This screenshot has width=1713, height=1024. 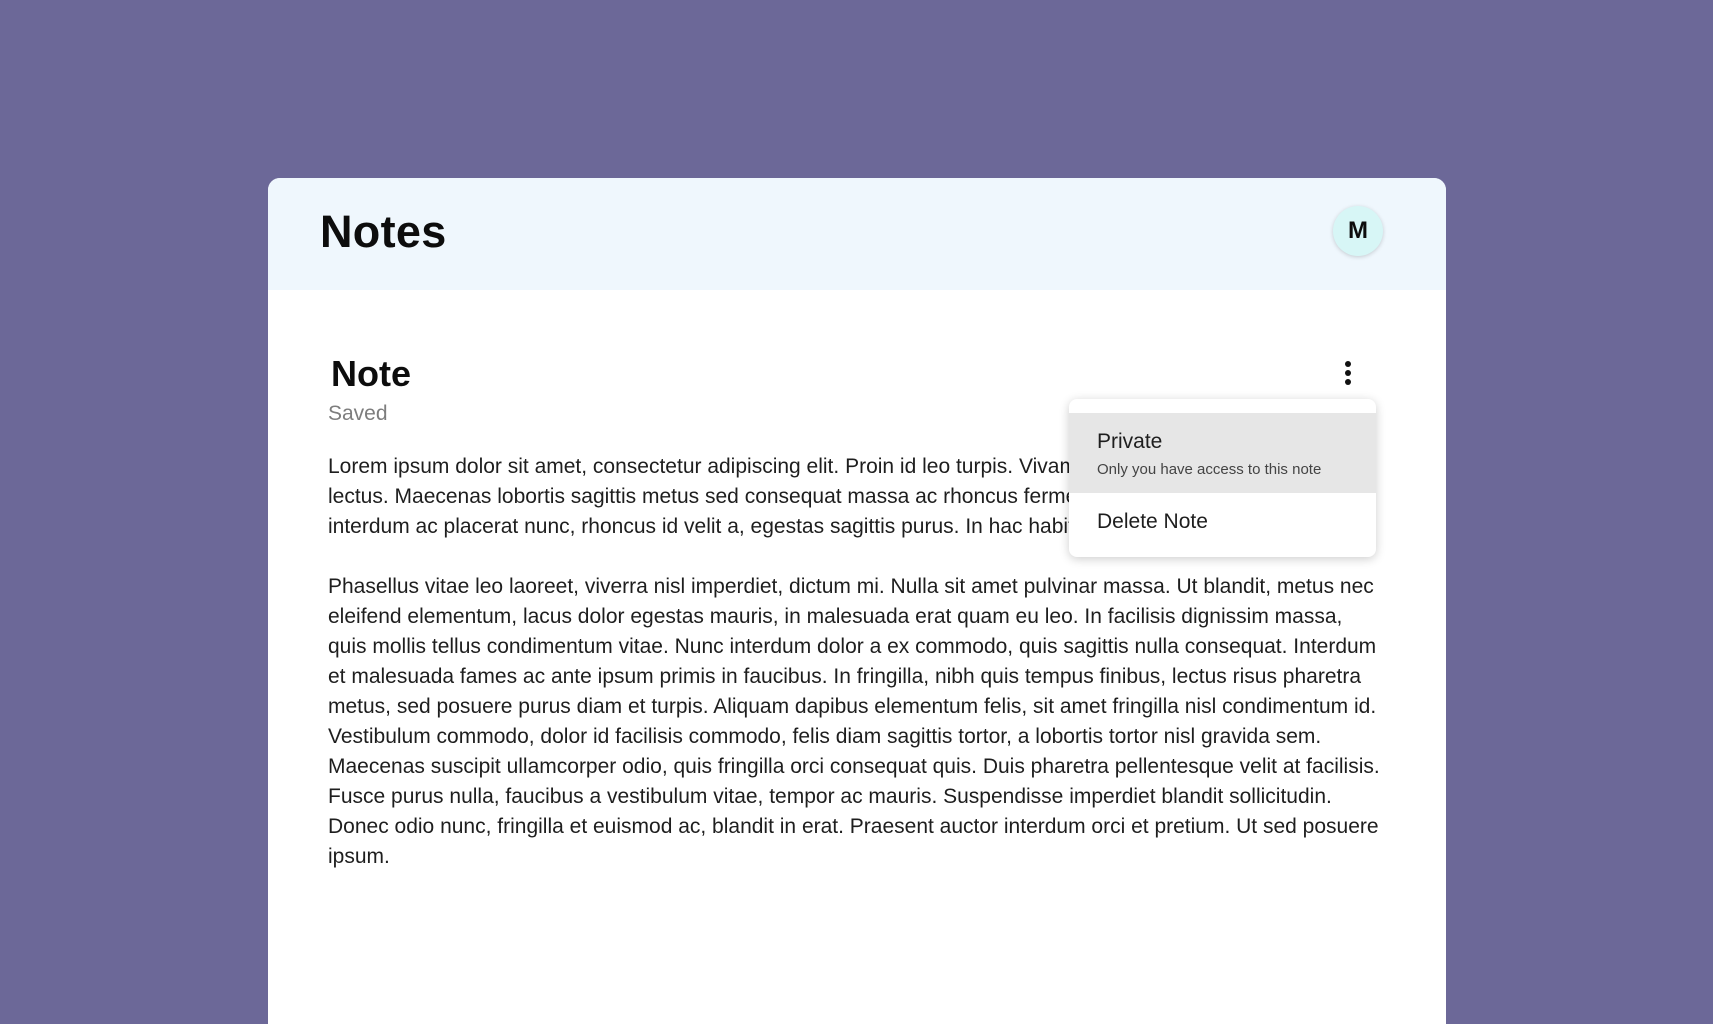 I want to click on kebab-menu-icon, so click(x=1348, y=373).